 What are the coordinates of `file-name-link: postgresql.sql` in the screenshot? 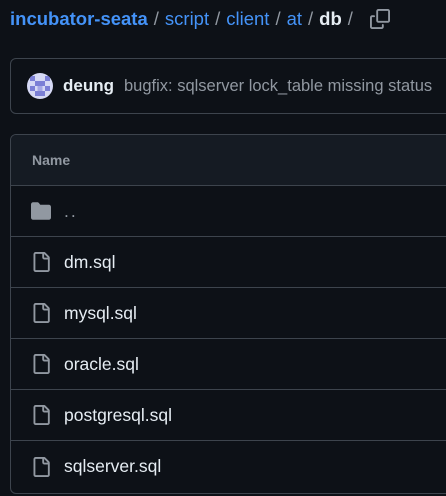 It's located at (118, 415).